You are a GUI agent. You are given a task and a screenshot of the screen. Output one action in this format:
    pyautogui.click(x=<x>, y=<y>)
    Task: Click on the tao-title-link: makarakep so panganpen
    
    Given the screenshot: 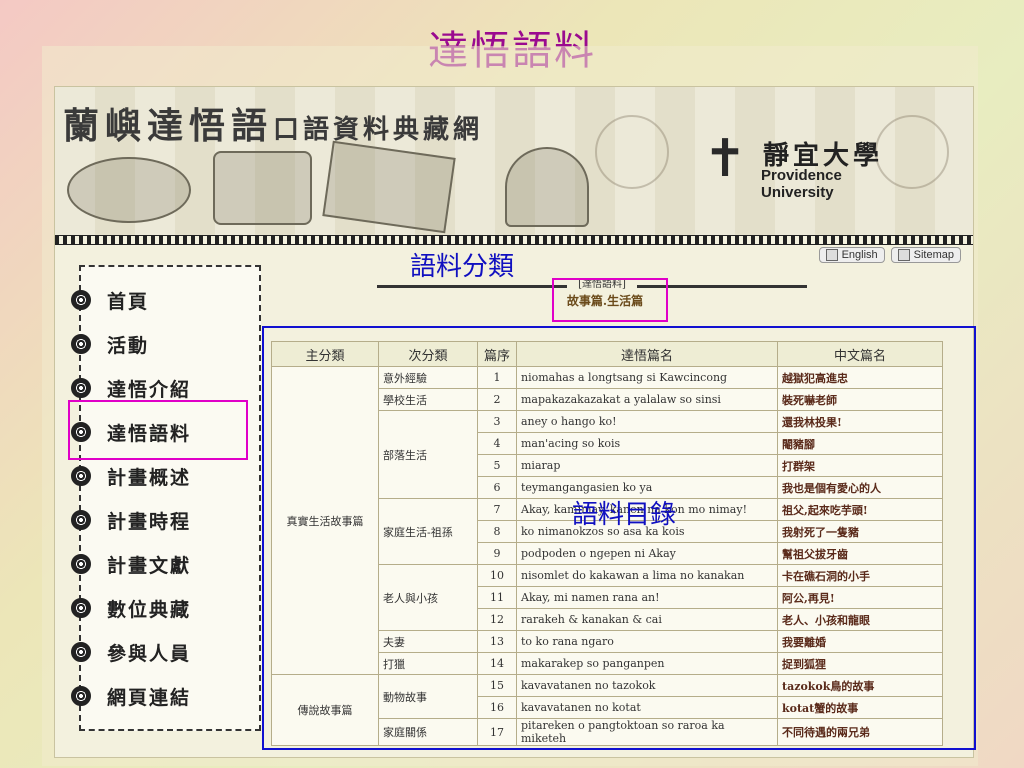 What is the action you would take?
    pyautogui.click(x=647, y=663)
    